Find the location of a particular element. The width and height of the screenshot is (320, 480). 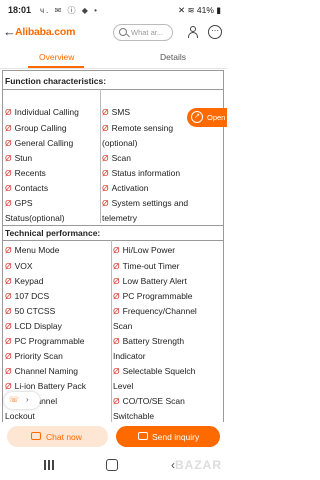

recents-icon is located at coordinates (49, 465).